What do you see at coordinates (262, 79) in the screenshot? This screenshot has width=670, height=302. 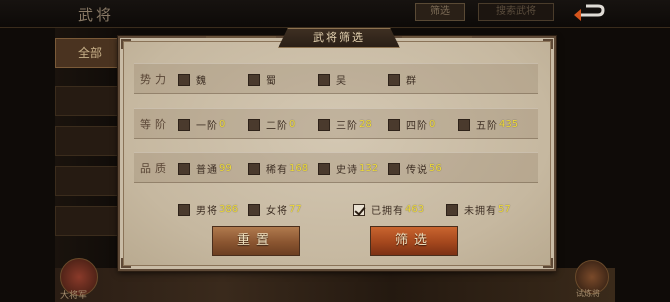 I see `faction-shu-checkbox: 蜀` at bounding box center [262, 79].